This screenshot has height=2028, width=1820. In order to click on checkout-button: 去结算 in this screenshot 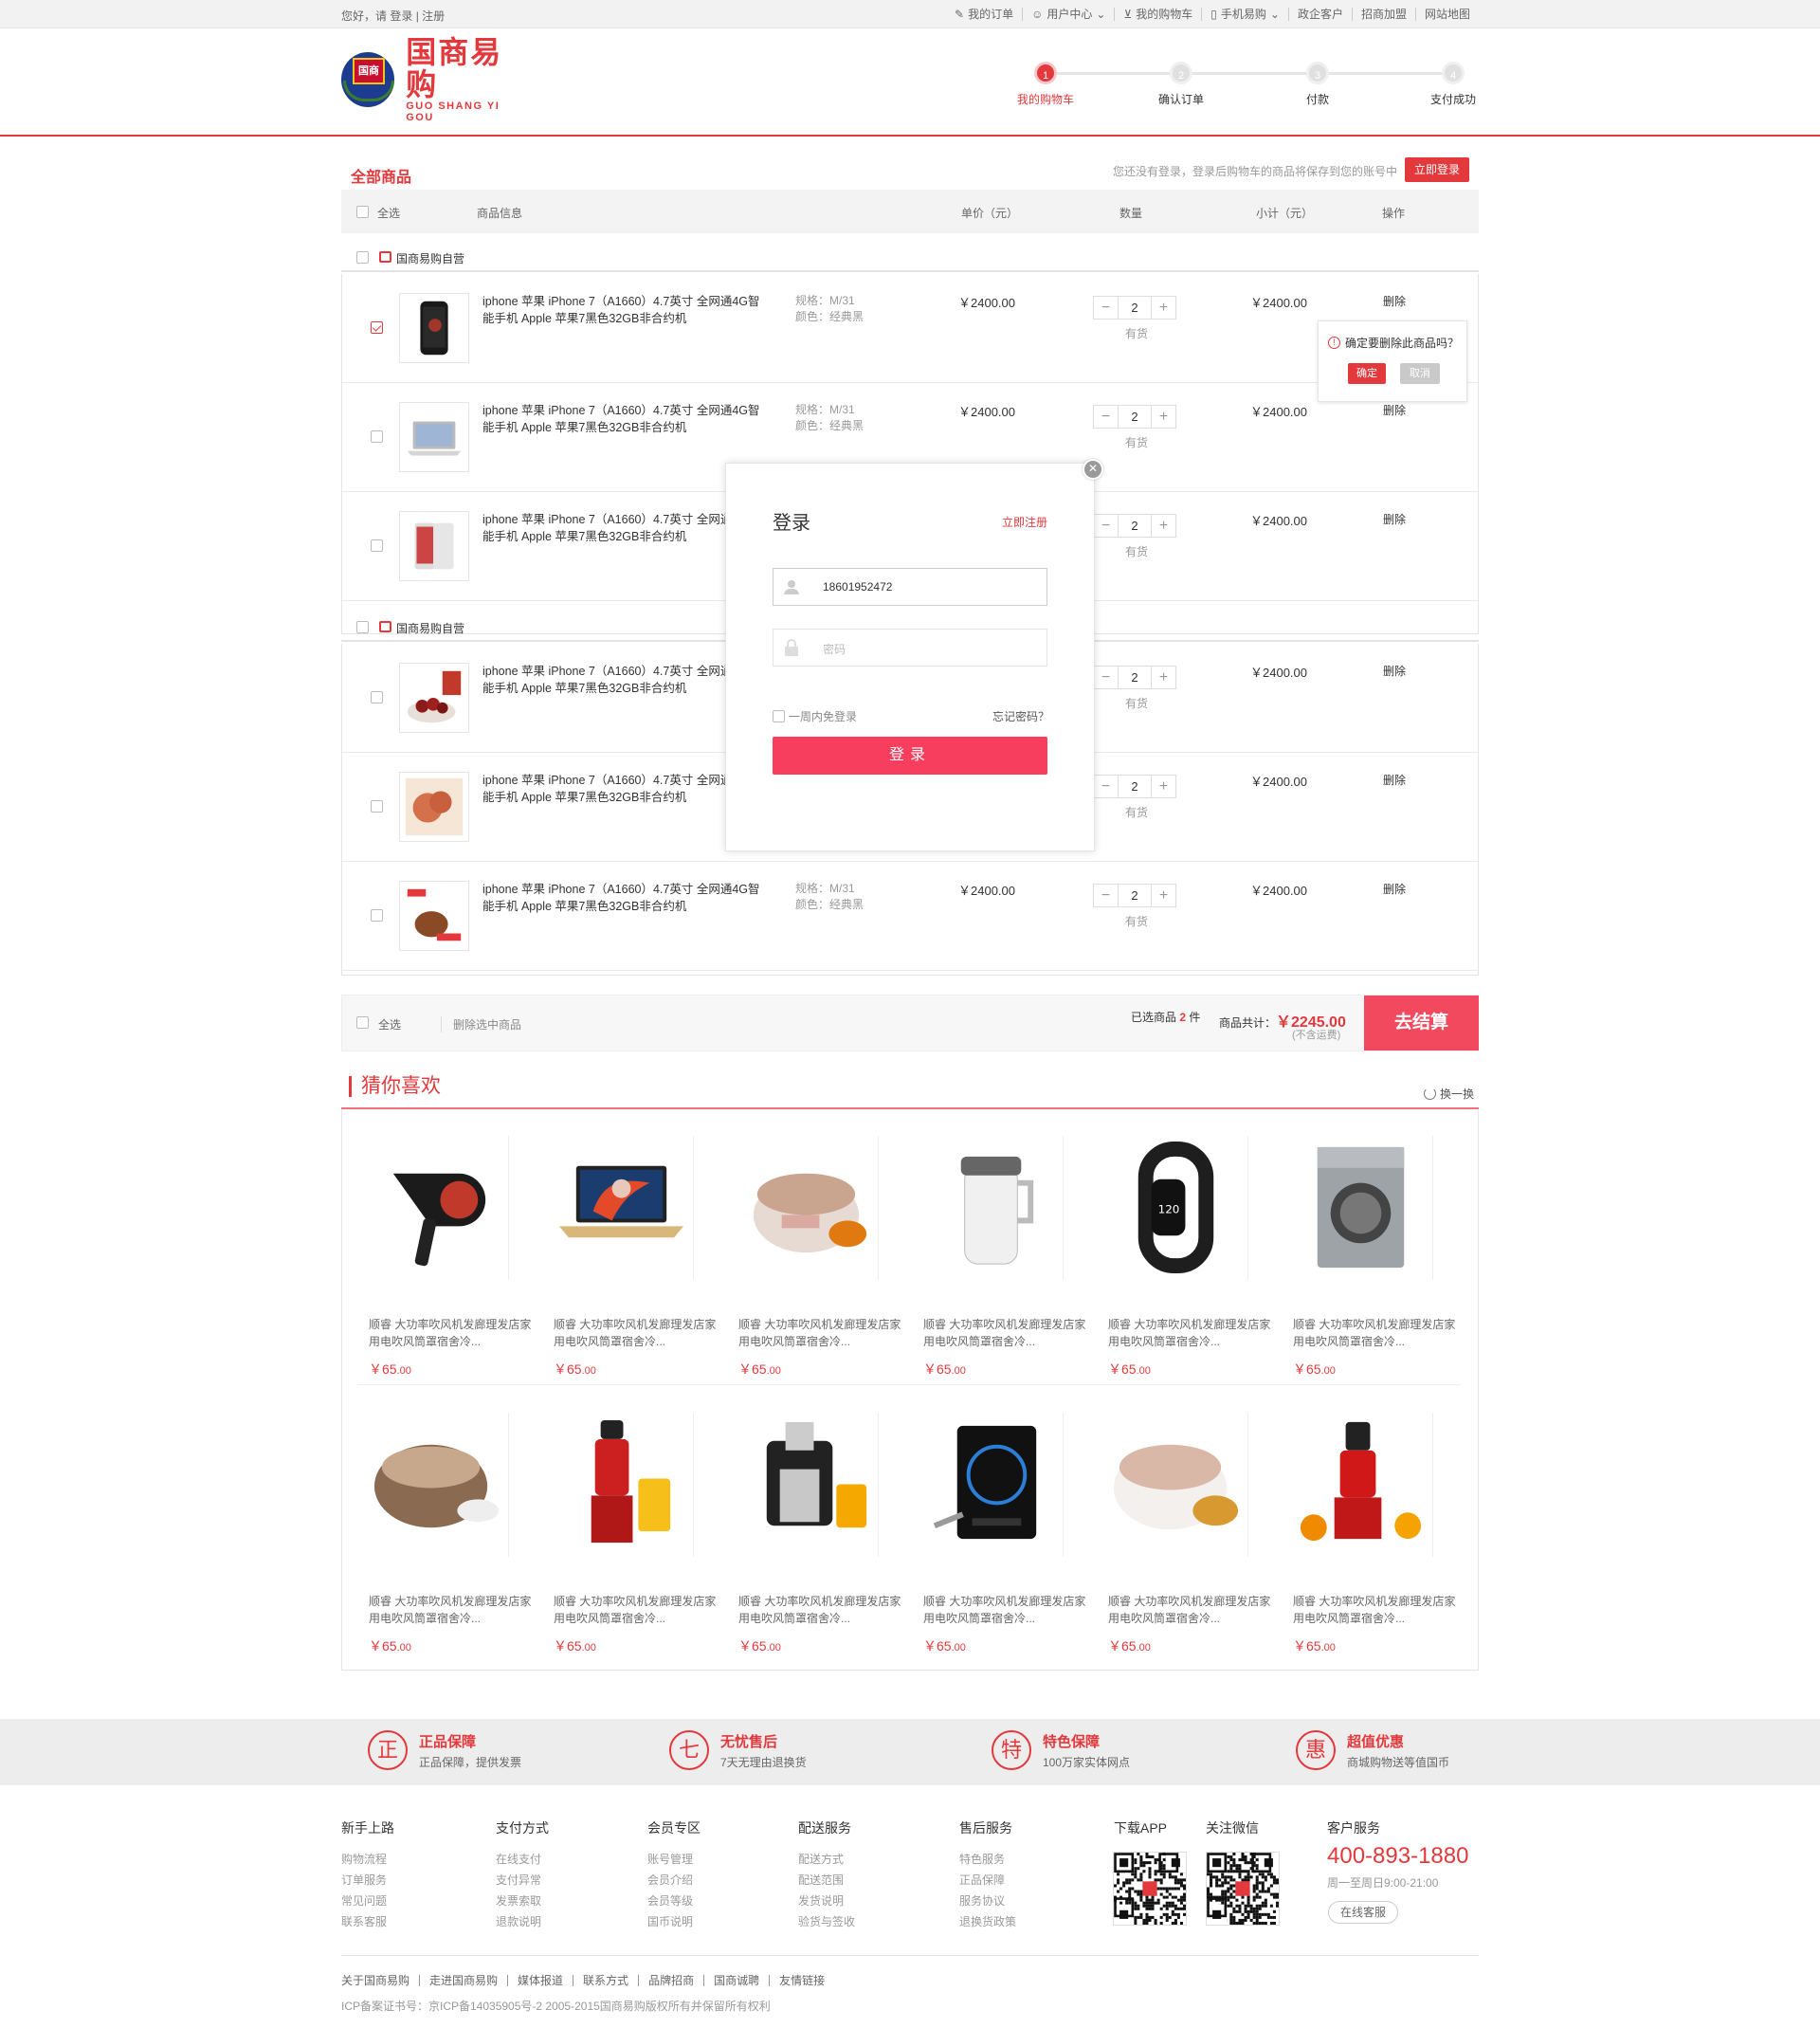, I will do `click(1421, 1023)`.